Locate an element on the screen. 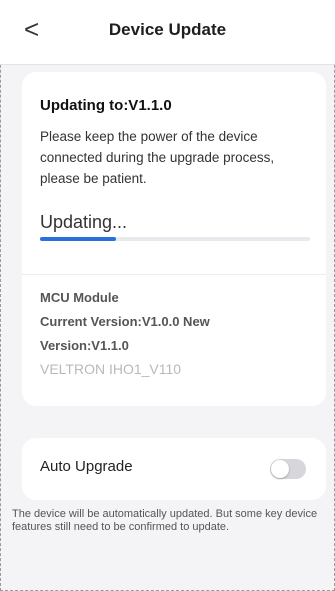 This screenshot has height=591, width=335. card-divider is located at coordinates (174, 274).